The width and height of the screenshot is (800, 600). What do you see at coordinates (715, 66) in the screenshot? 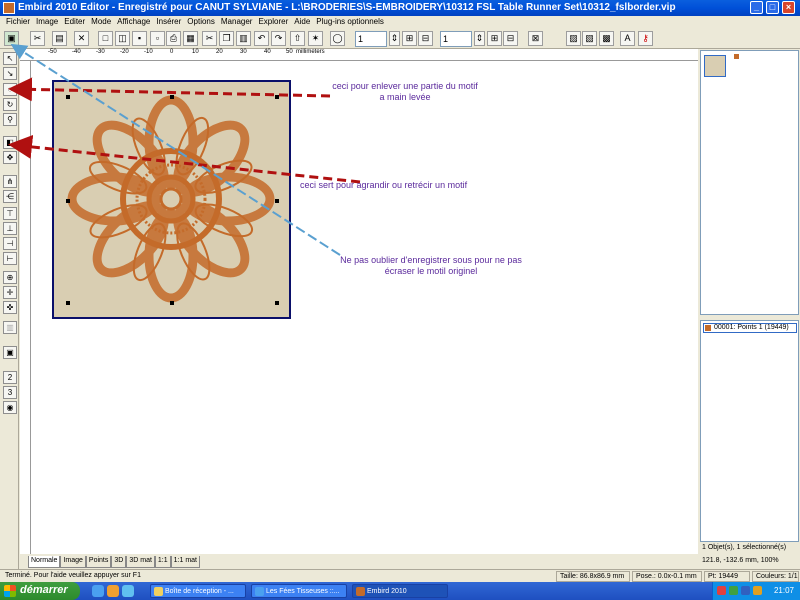
I see `design-thumbnail` at bounding box center [715, 66].